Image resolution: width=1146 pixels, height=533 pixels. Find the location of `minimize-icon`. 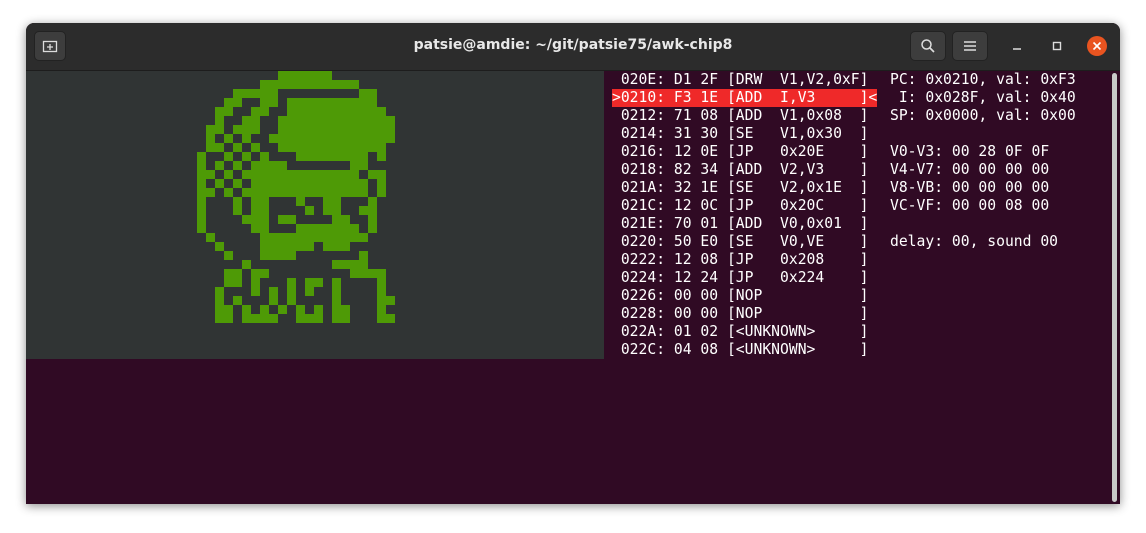

minimize-icon is located at coordinates (1017, 49).